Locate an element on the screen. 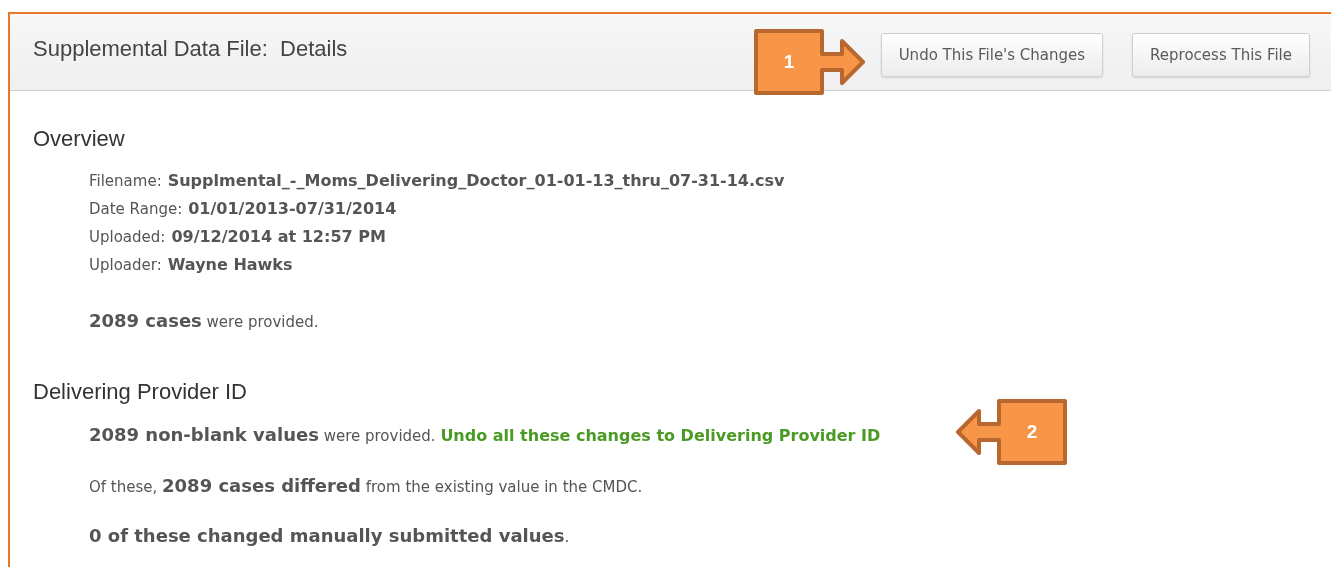 This screenshot has width=1331, height=567. field-value: 01/01/2013-07/31/2014 is located at coordinates (292, 209).